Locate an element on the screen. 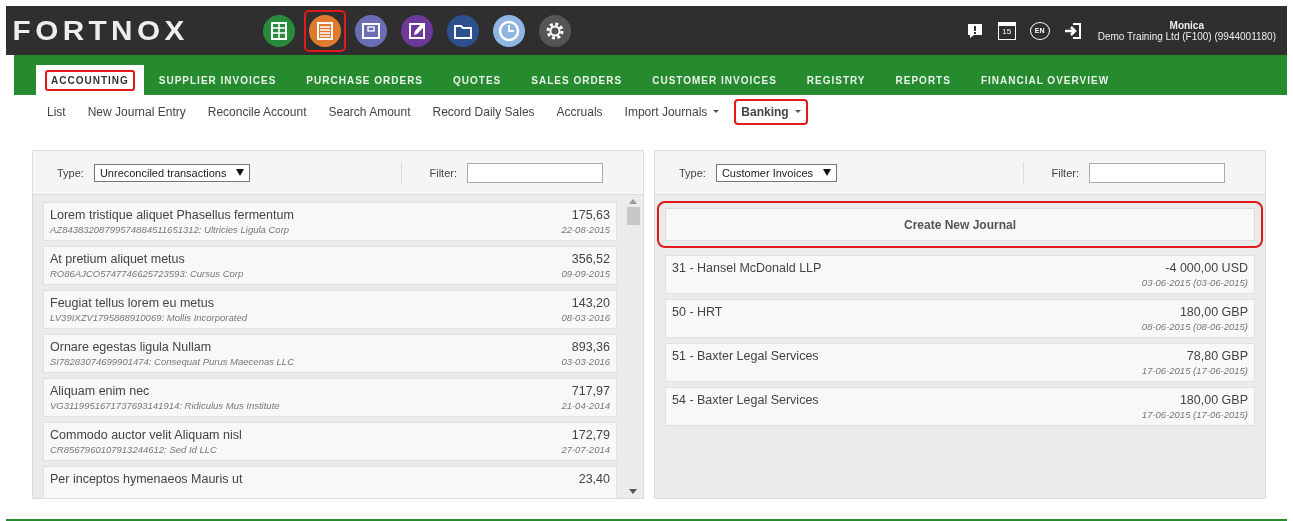 Image resolution: width=1293 pixels, height=521 pixels. list-row: 51 - Baxter Legal Services 78,80 GBP 17-06-2015 (17-06-2015) is located at coordinates (960, 362).